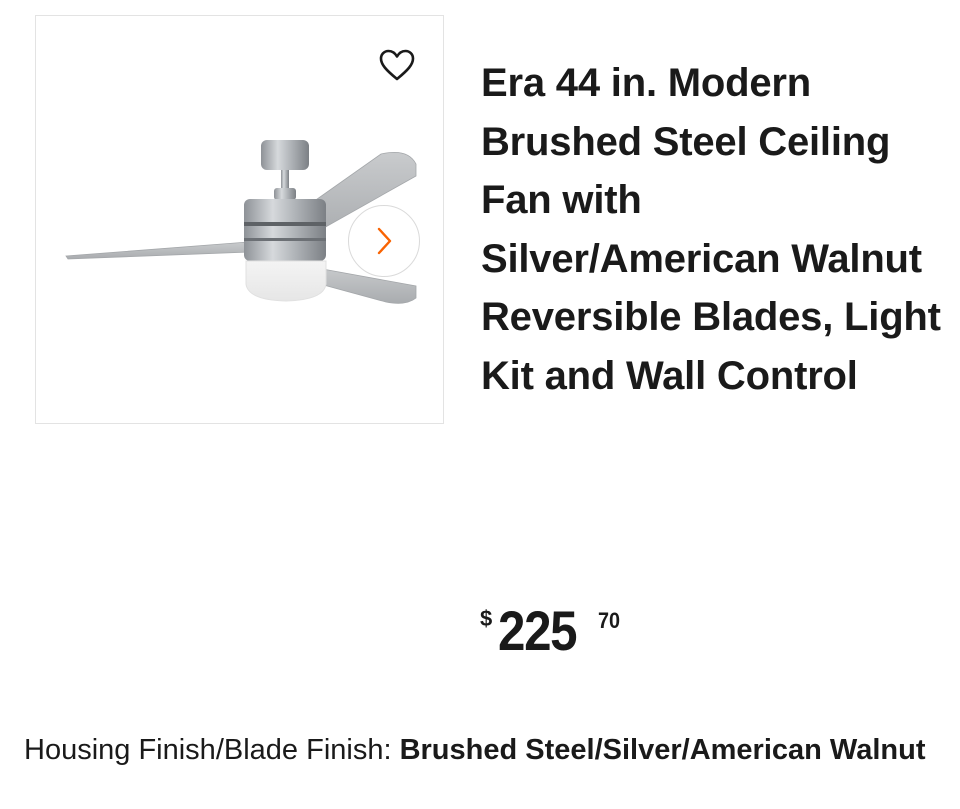  What do you see at coordinates (538, 630) in the screenshot?
I see `price-dollars: 225` at bounding box center [538, 630].